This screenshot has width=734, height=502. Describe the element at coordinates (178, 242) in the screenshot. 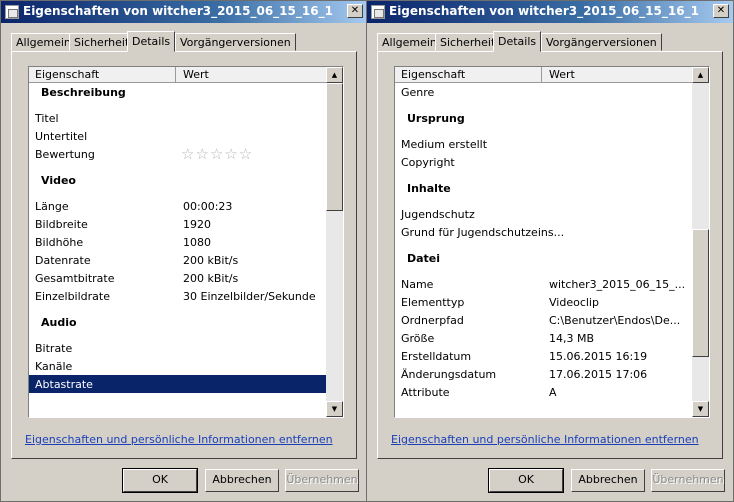

I see `property-row: Bildhöhe 1080` at that location.